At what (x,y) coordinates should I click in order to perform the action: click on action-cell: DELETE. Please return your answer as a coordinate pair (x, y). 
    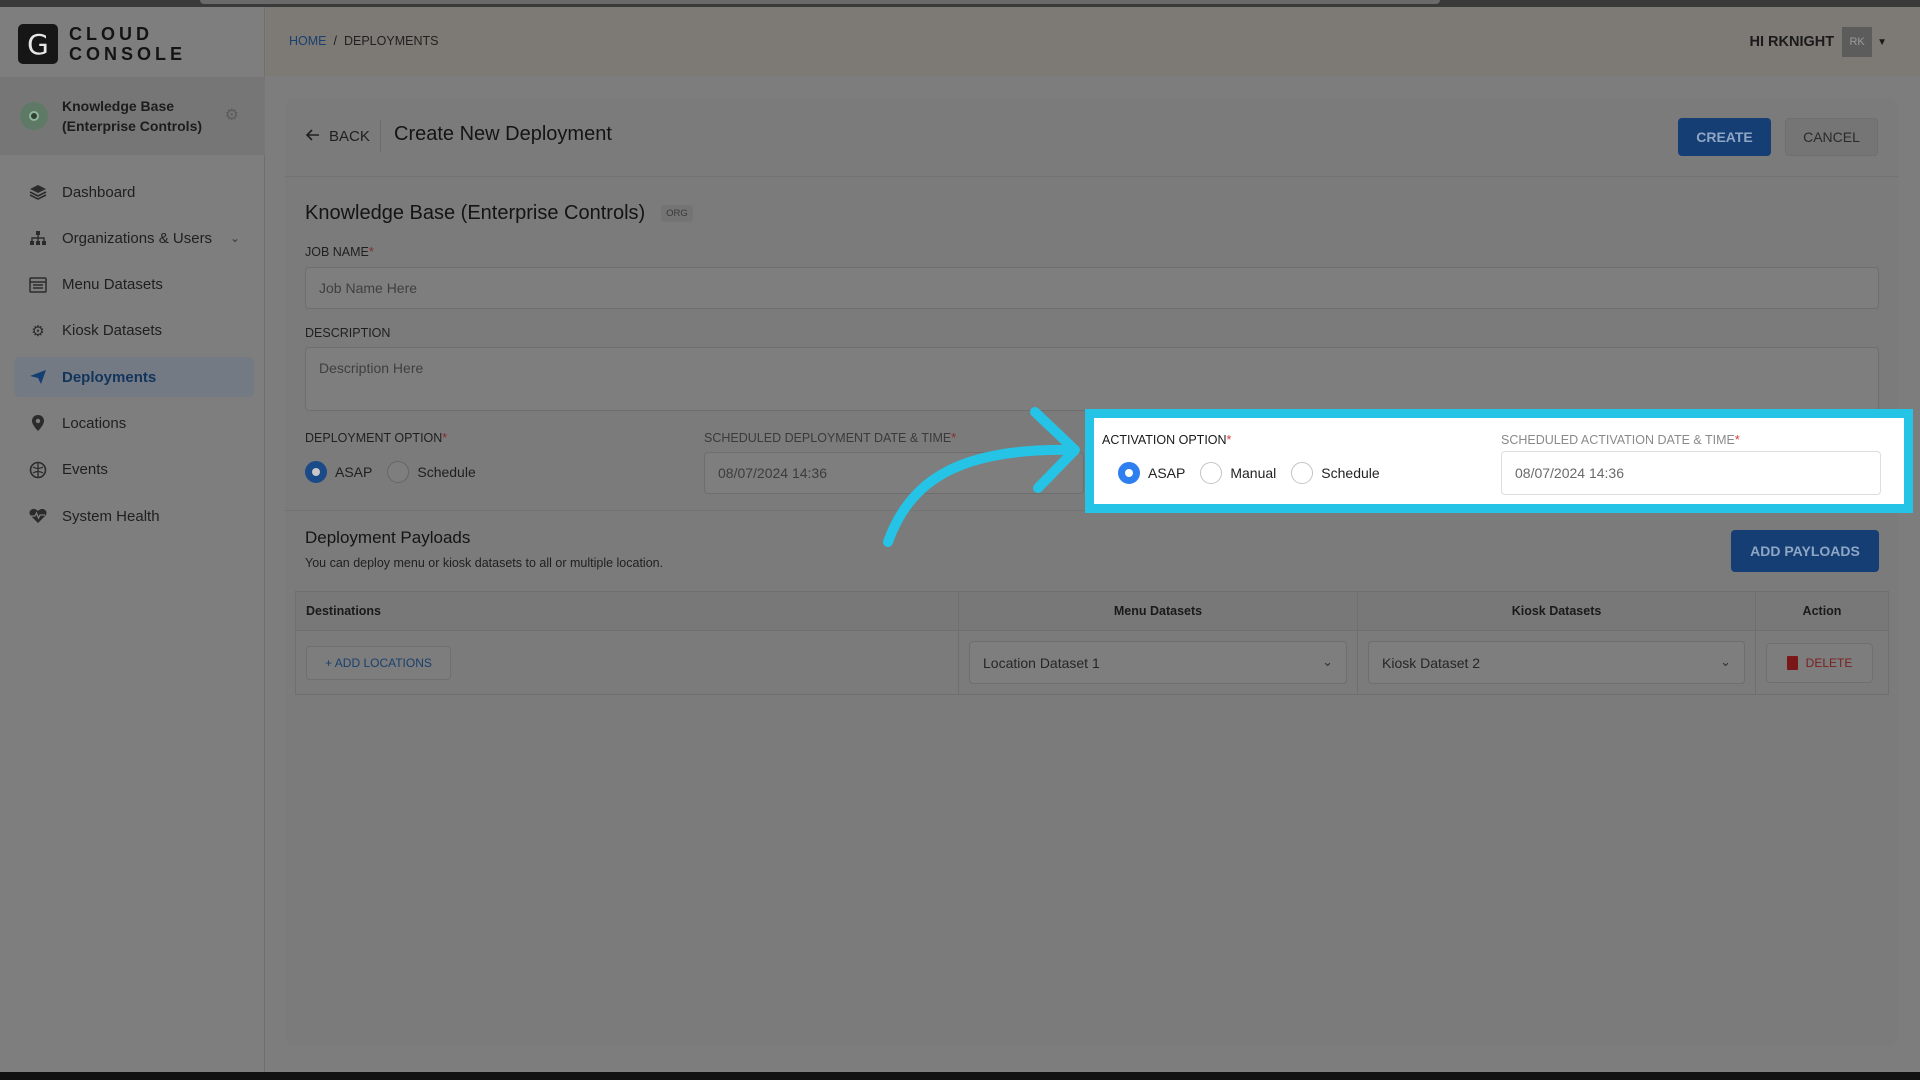
    Looking at the image, I should click on (1822, 662).